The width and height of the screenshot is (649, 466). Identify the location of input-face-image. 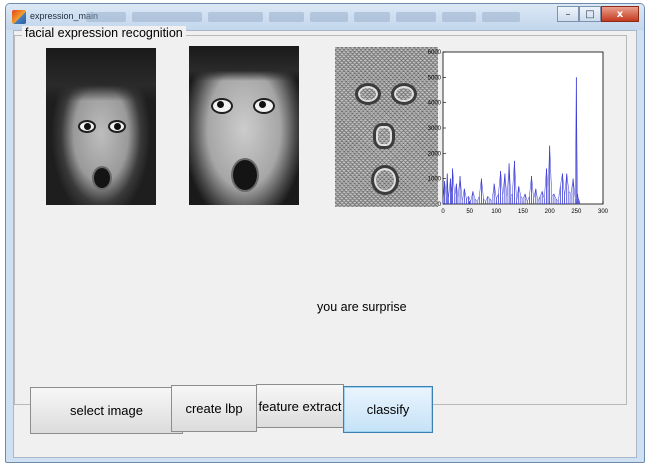
(101, 126).